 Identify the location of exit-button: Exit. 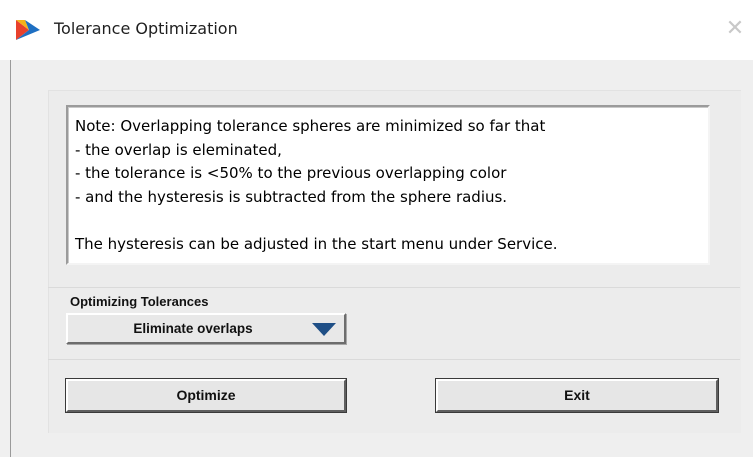
(577, 395).